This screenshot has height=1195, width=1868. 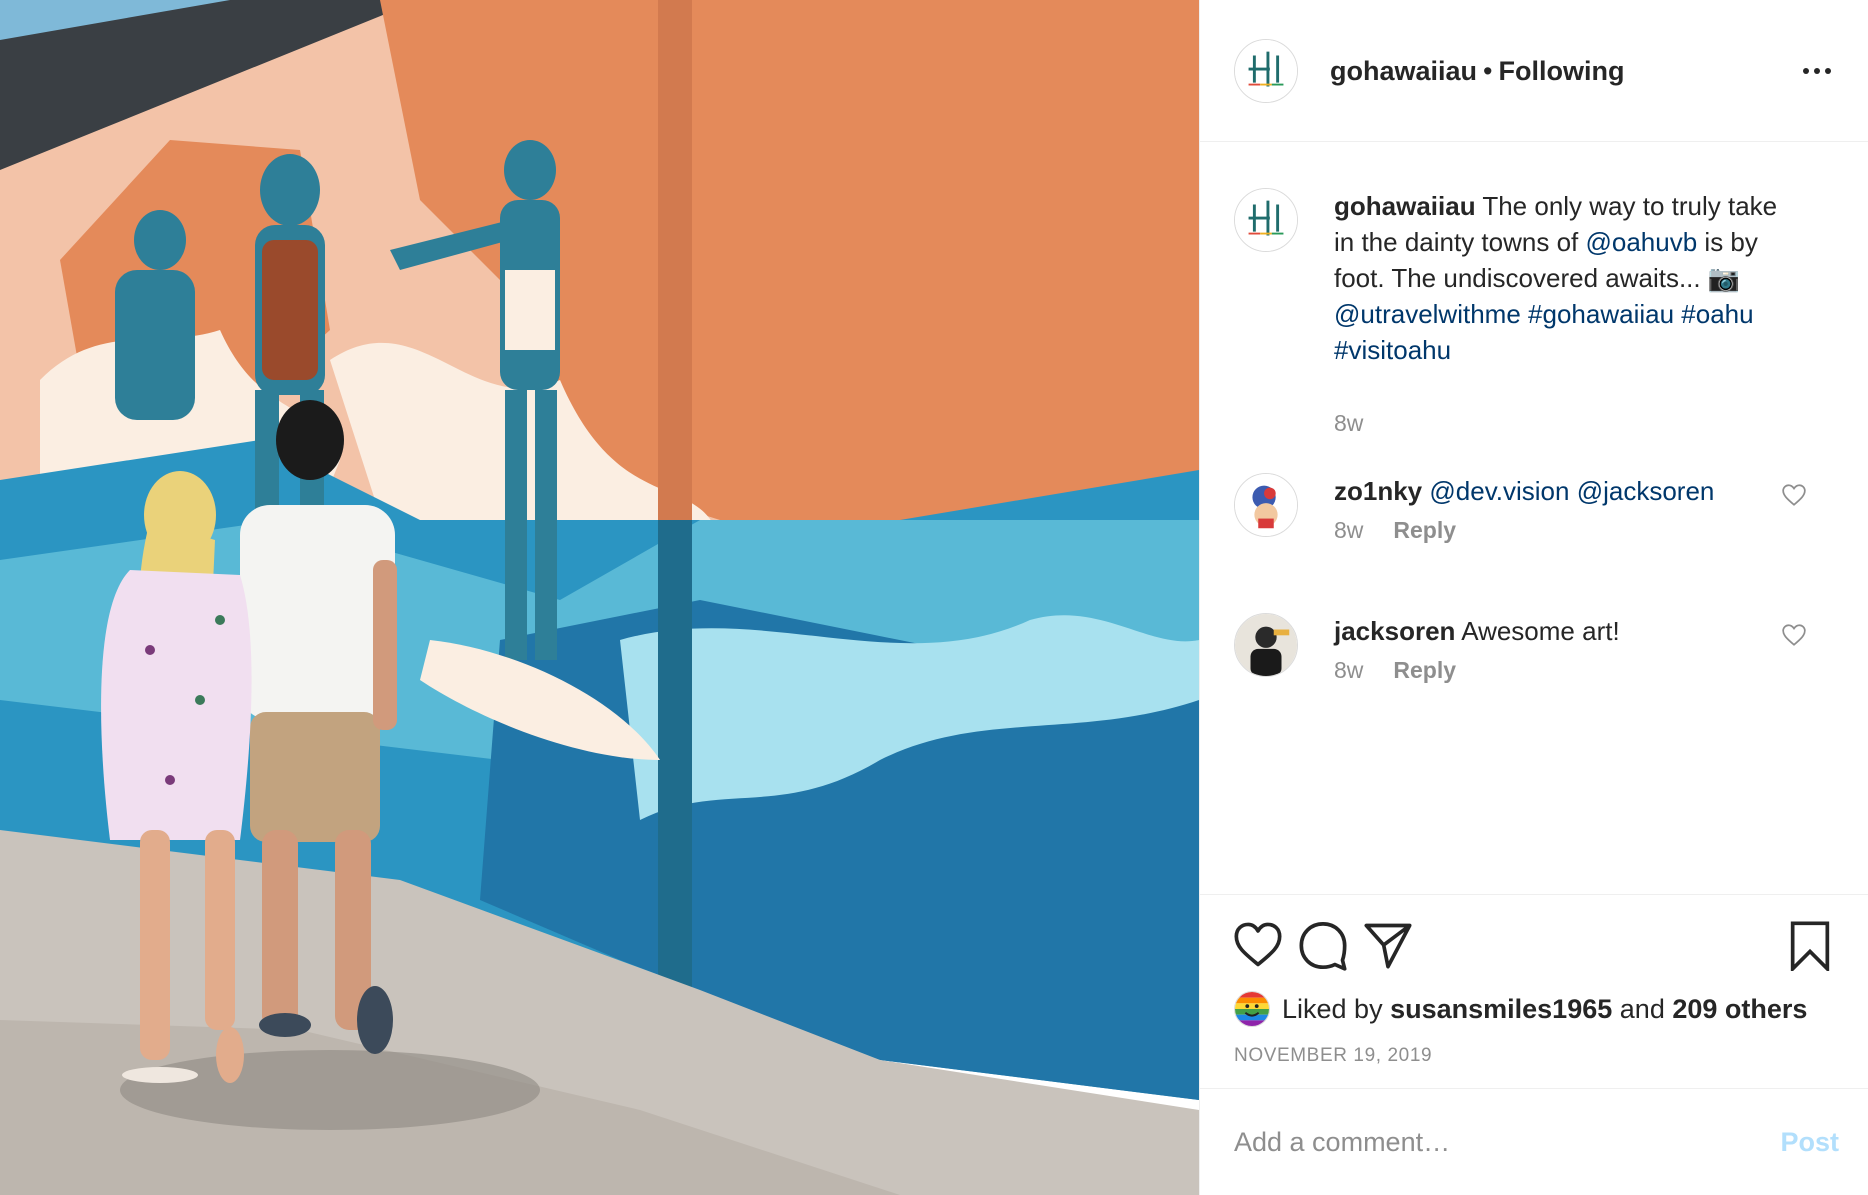 What do you see at coordinates (1809, 1142) in the screenshot?
I see `post-comment-button: Post` at bounding box center [1809, 1142].